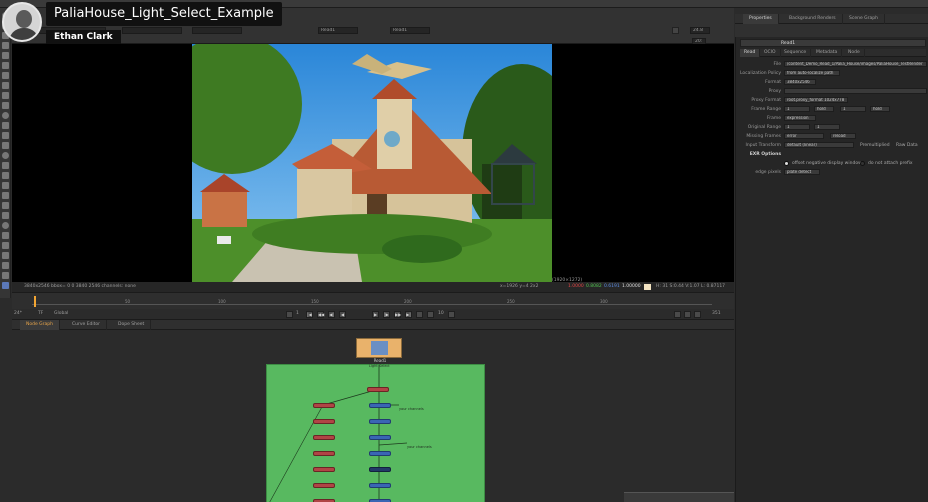 The image size is (928, 502). Describe the element at coordinates (843, 136) in the screenshot. I see `reload-button: reload` at that location.